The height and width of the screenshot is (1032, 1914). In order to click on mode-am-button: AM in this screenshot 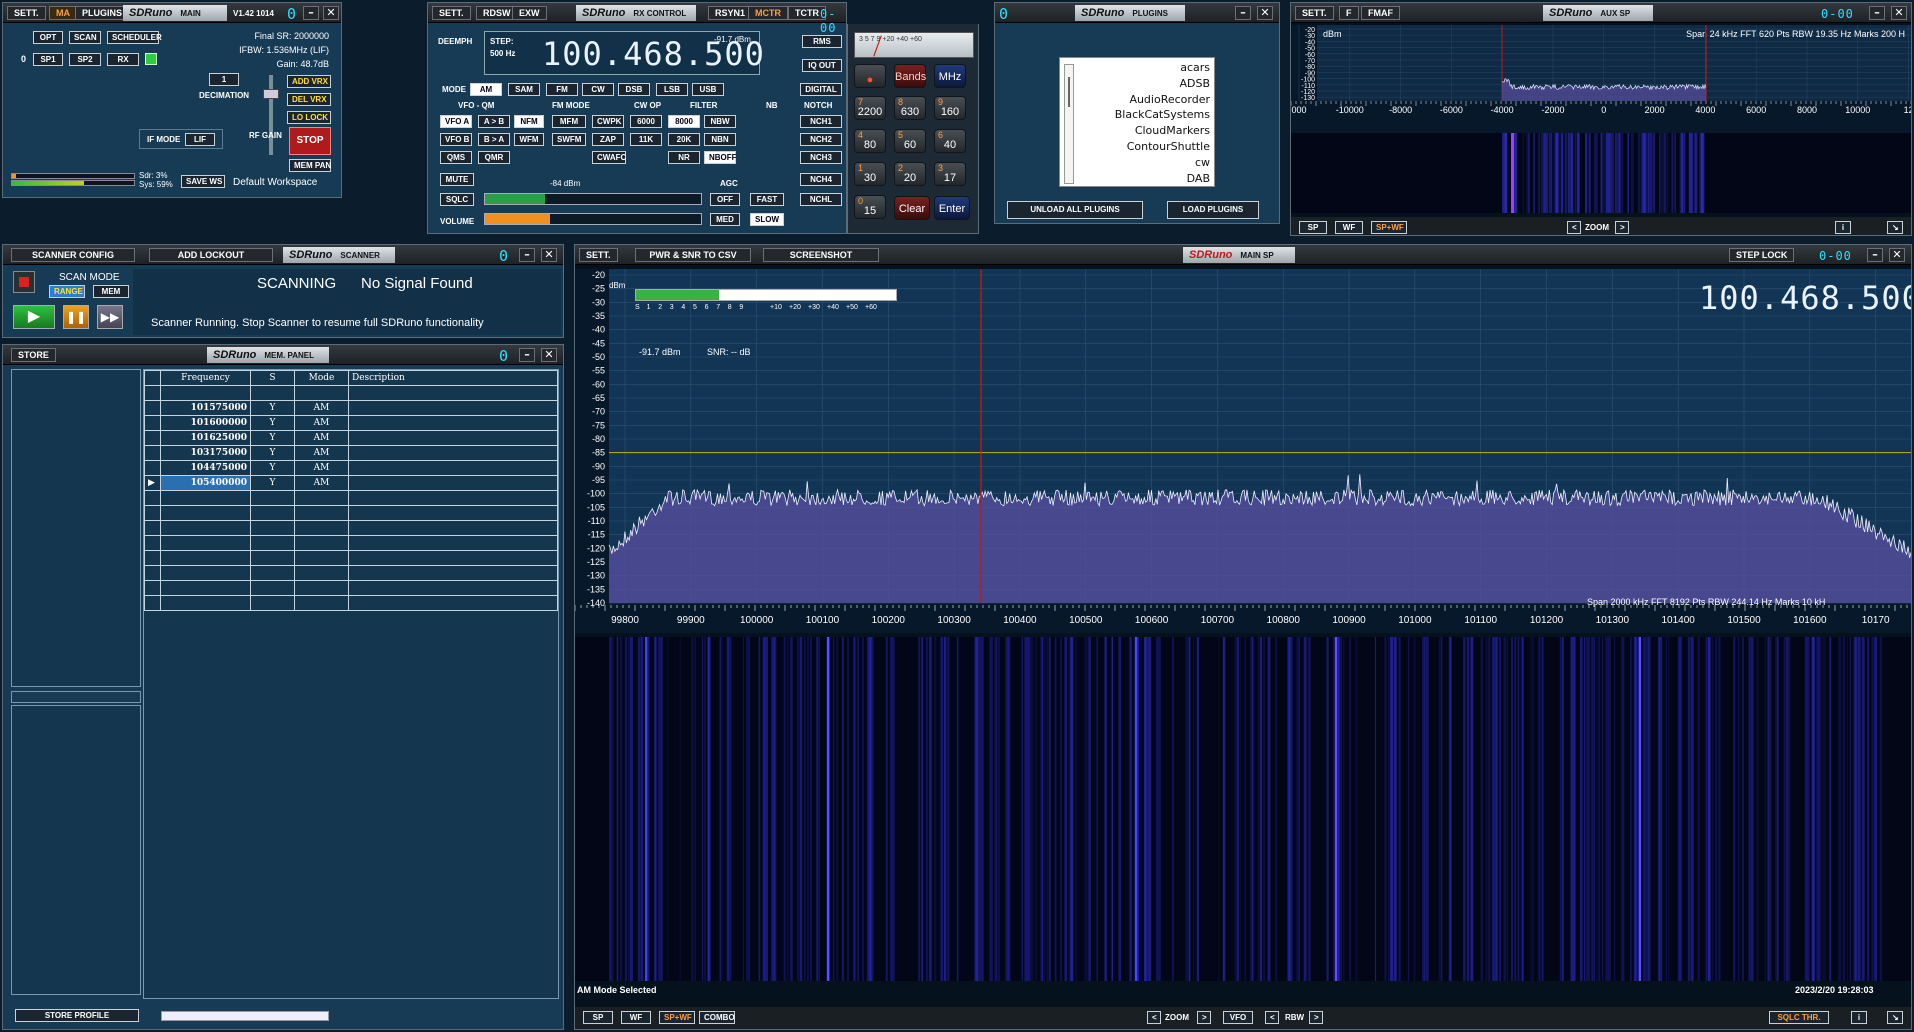, I will do `click(486, 89)`.